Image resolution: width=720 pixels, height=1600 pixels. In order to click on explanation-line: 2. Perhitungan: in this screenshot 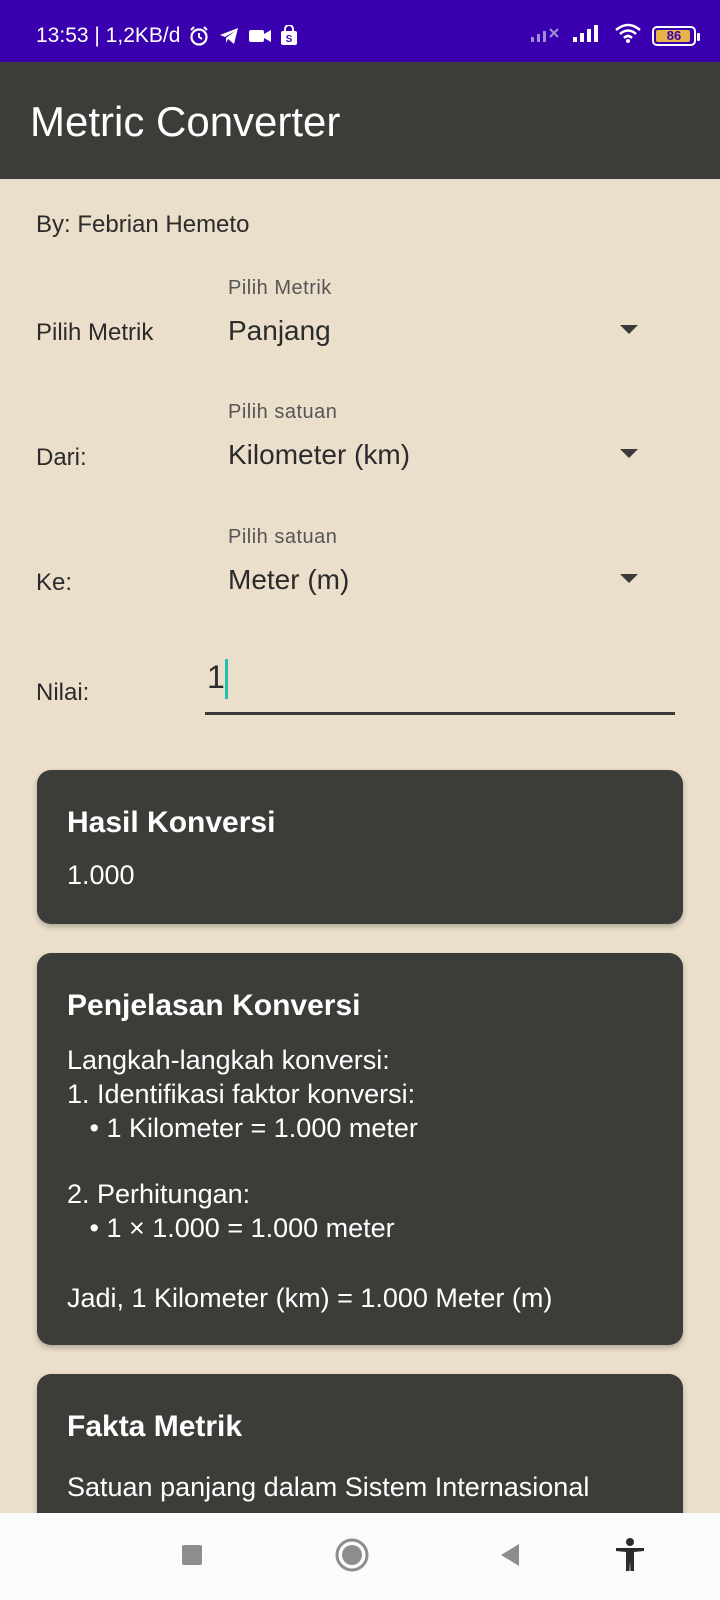, I will do `click(159, 1194)`.